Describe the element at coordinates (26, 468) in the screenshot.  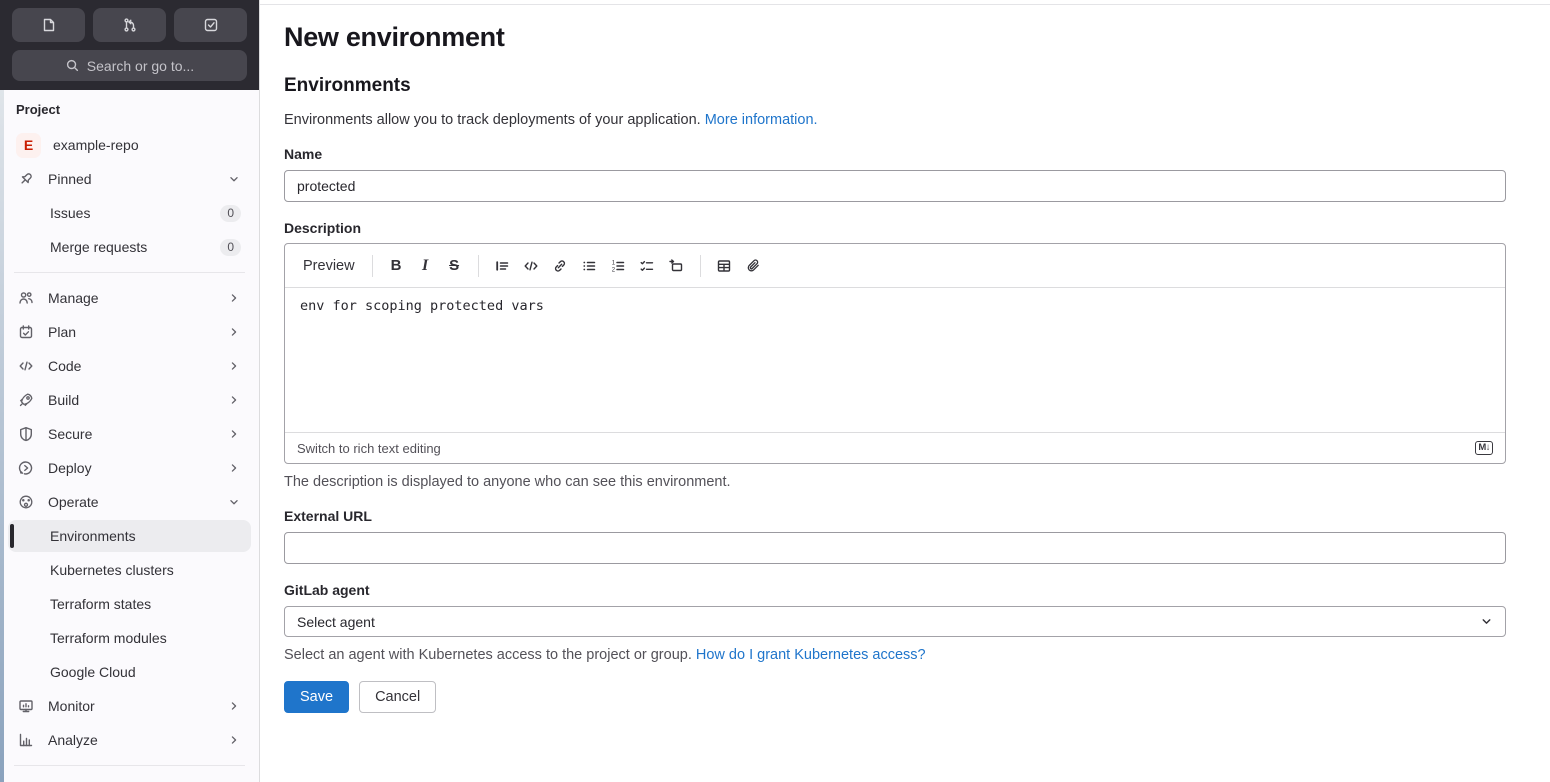
I see `deploy-icon` at that location.